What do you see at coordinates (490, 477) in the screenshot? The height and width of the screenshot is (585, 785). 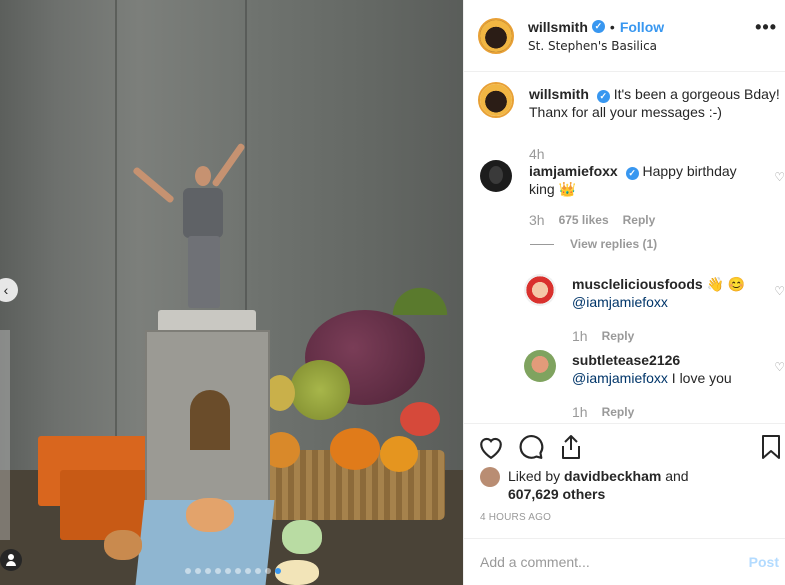 I see `liked-by-avatar` at bounding box center [490, 477].